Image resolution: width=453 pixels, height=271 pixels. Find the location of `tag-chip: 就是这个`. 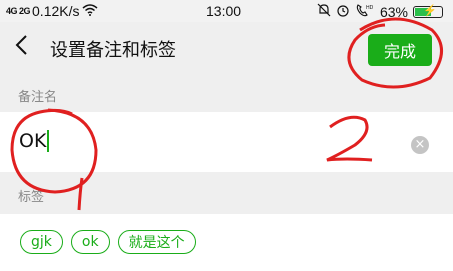

tag-chip: 就是这个 is located at coordinates (156, 242).